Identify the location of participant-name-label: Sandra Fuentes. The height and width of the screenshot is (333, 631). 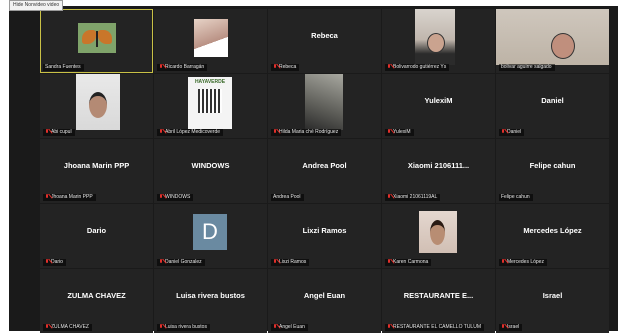
(63, 67).